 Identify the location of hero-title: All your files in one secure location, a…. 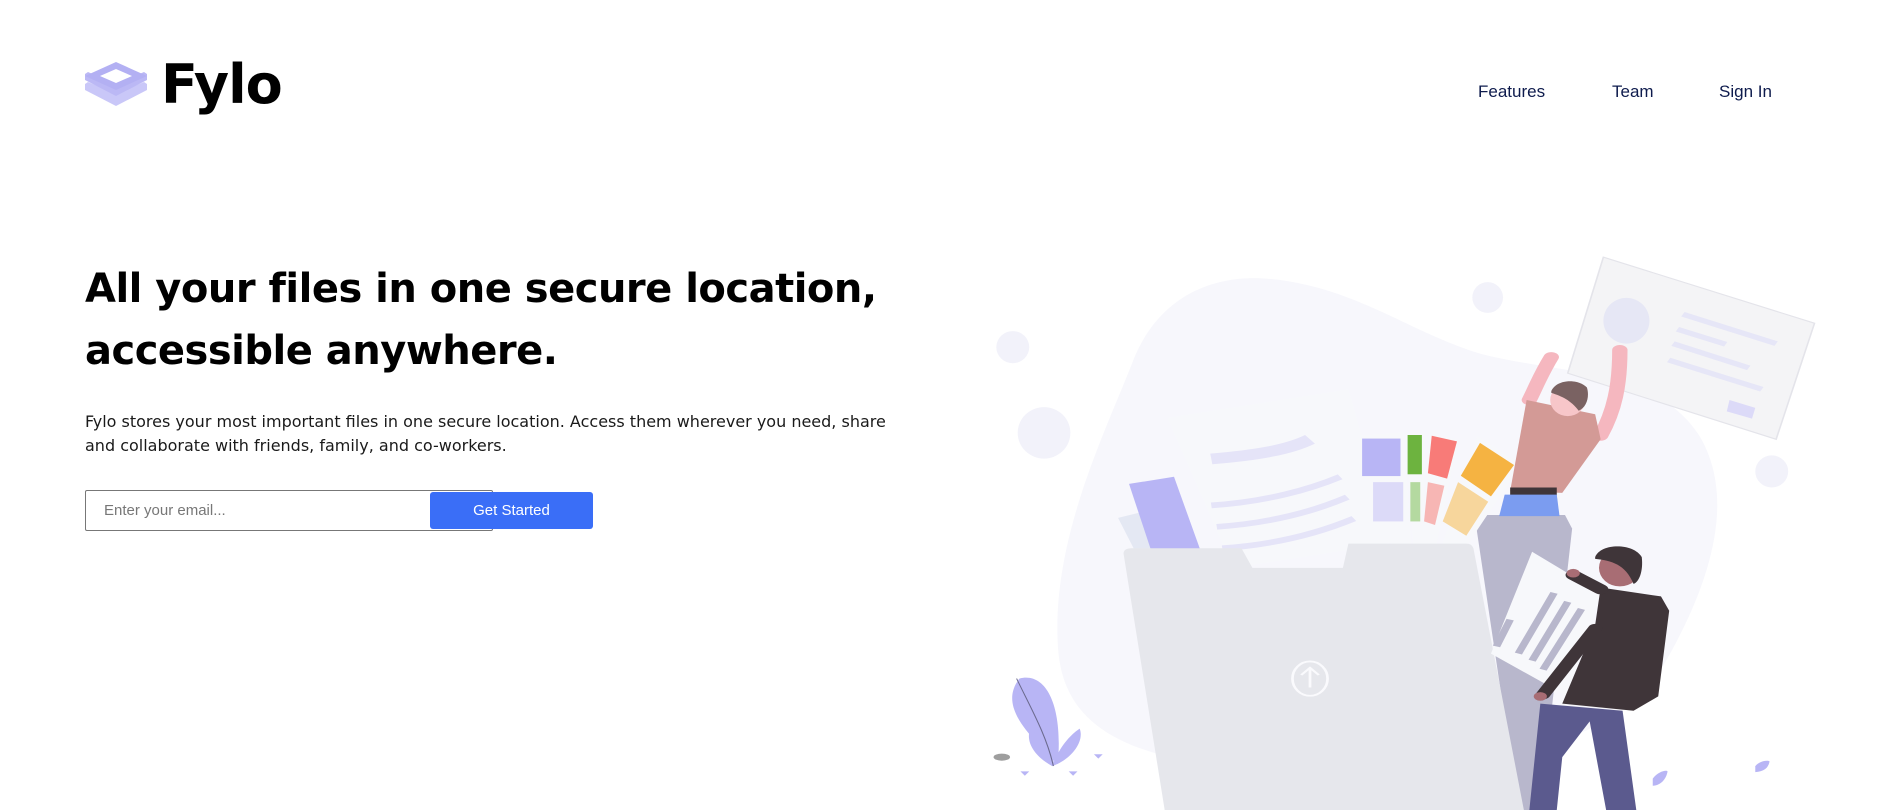
(481, 320).